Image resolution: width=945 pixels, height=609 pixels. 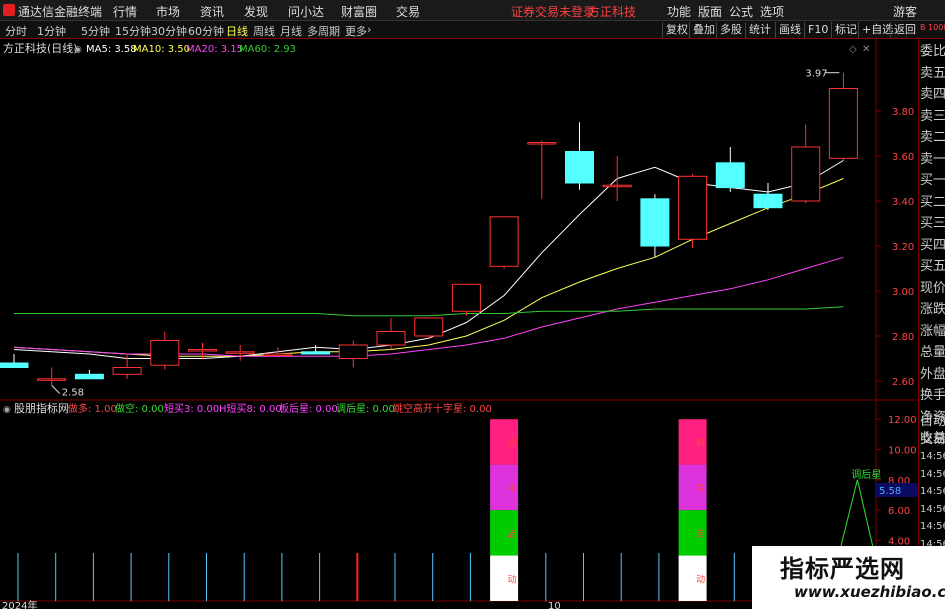 What do you see at coordinates (7, 410) in the screenshot?
I see `sub-toggle-icon: ◉` at bounding box center [7, 410].